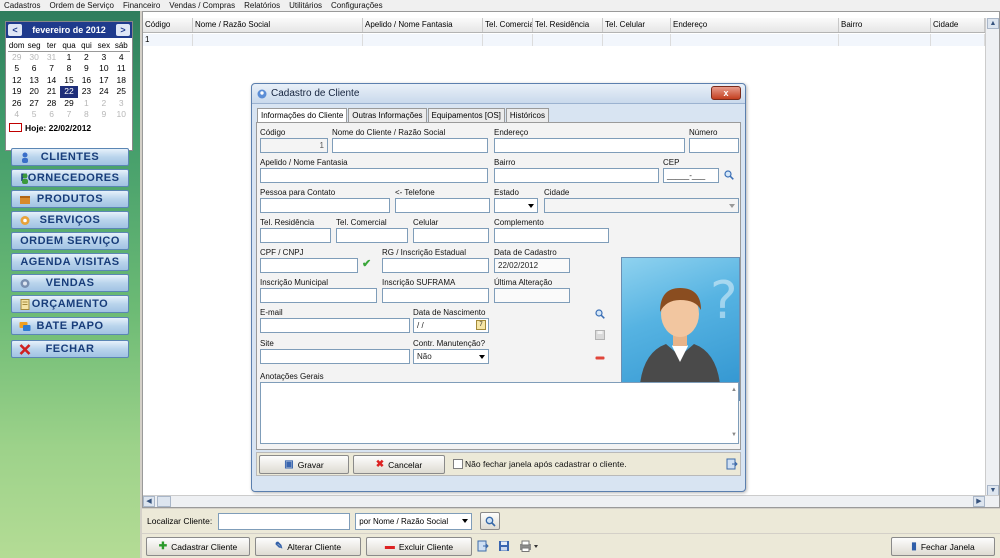 This screenshot has width=1000, height=558. I want to click on nav-bate-papo-button: BATE PAPO, so click(70, 326).